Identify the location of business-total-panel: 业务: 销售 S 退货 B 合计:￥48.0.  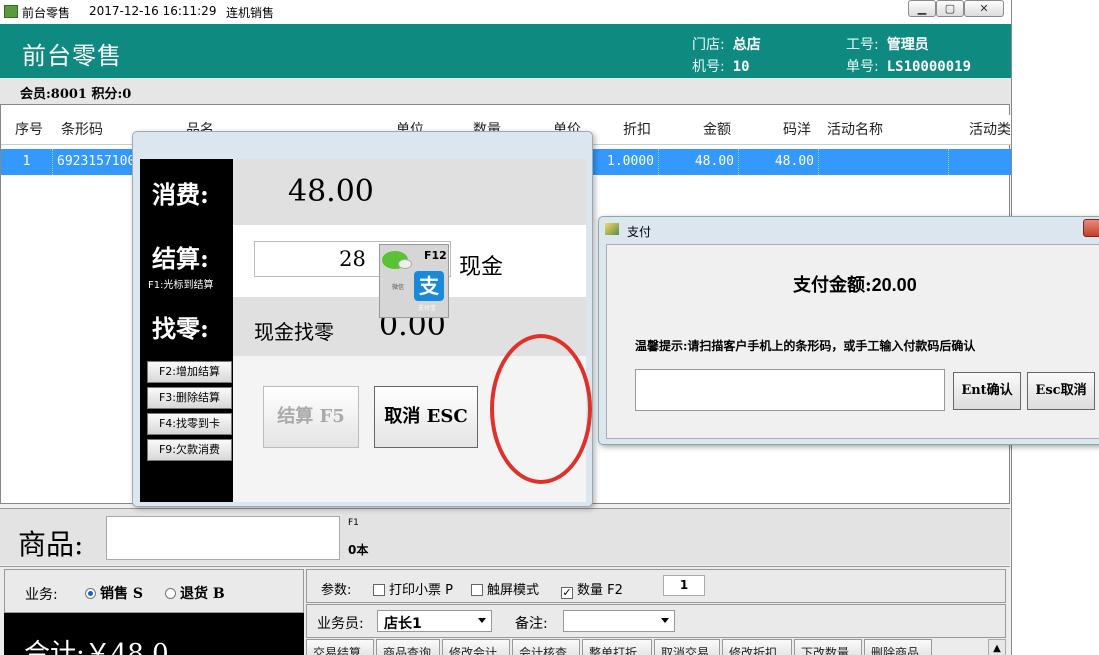
(154, 612).